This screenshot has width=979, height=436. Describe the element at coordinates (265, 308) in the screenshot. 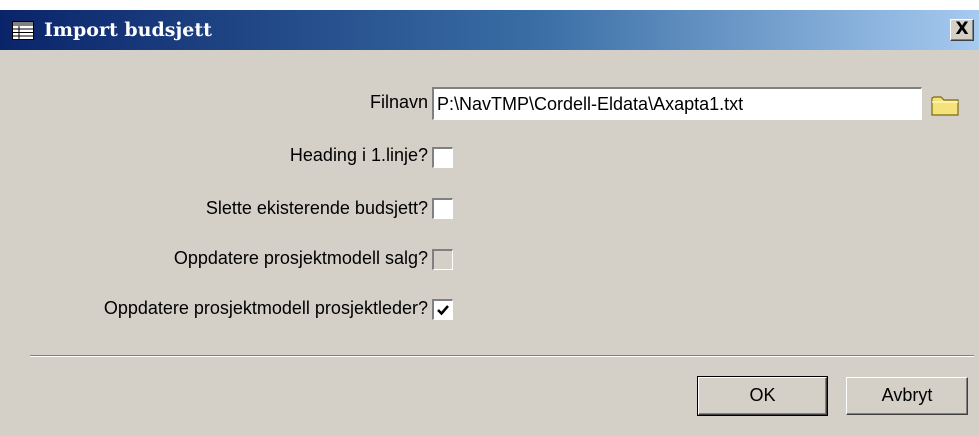

I see `update-pm-model-label: Oppdatere prosjektmodell prosjektleder?` at that location.